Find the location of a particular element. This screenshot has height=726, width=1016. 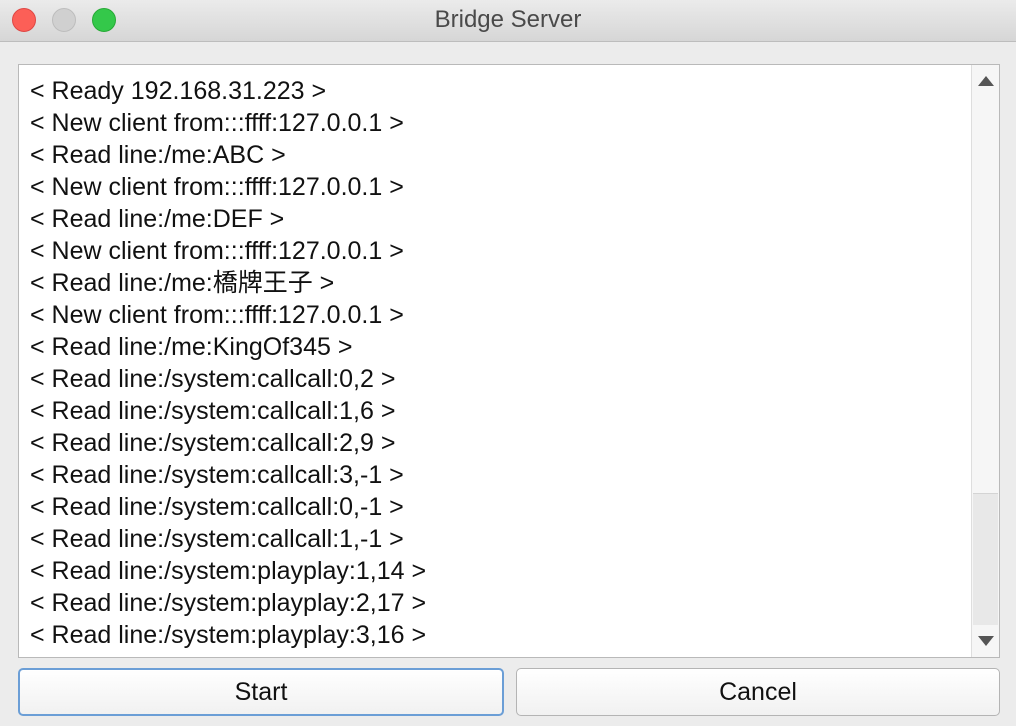

log-line: < Read line:/me:KingOf345 > is located at coordinates (191, 347).